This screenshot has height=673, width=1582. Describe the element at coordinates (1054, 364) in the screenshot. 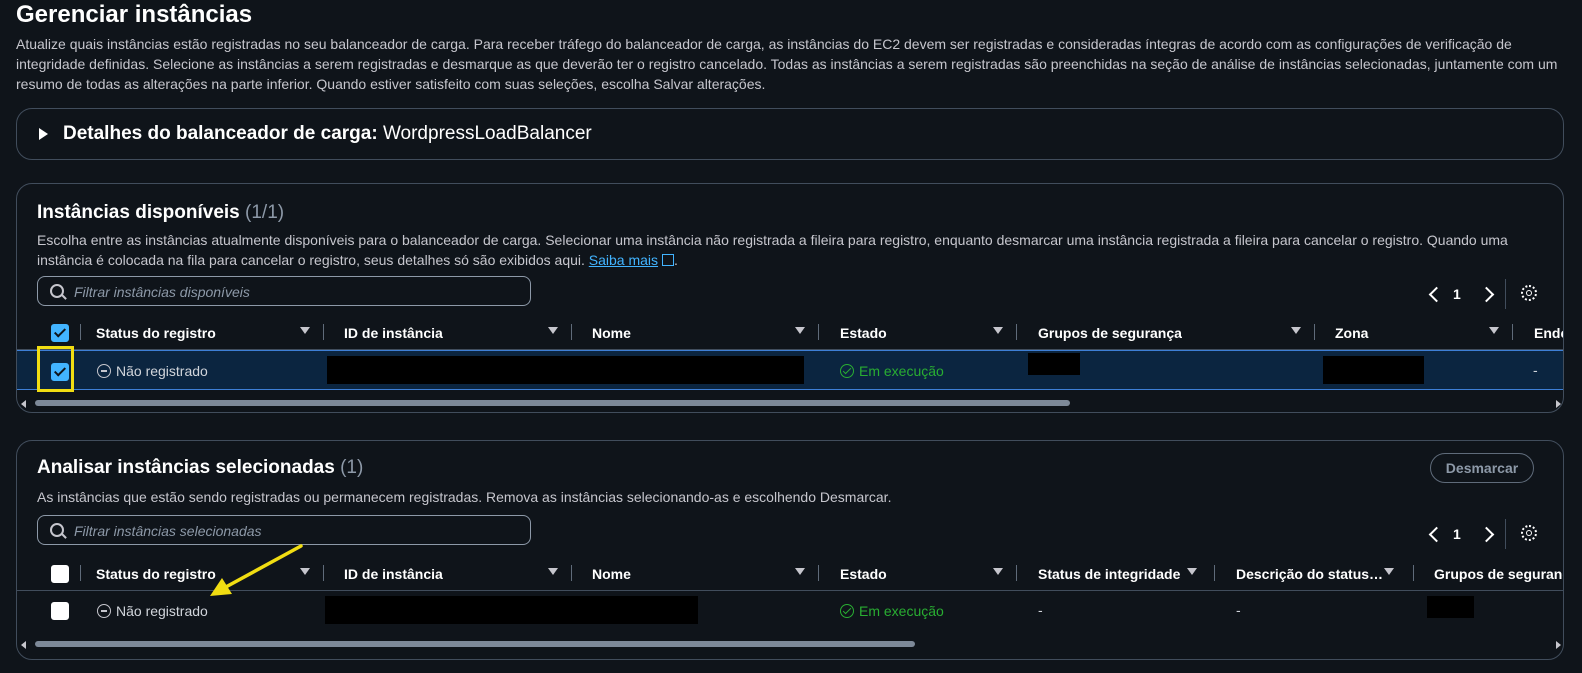

I see `redacted-security-group` at that location.